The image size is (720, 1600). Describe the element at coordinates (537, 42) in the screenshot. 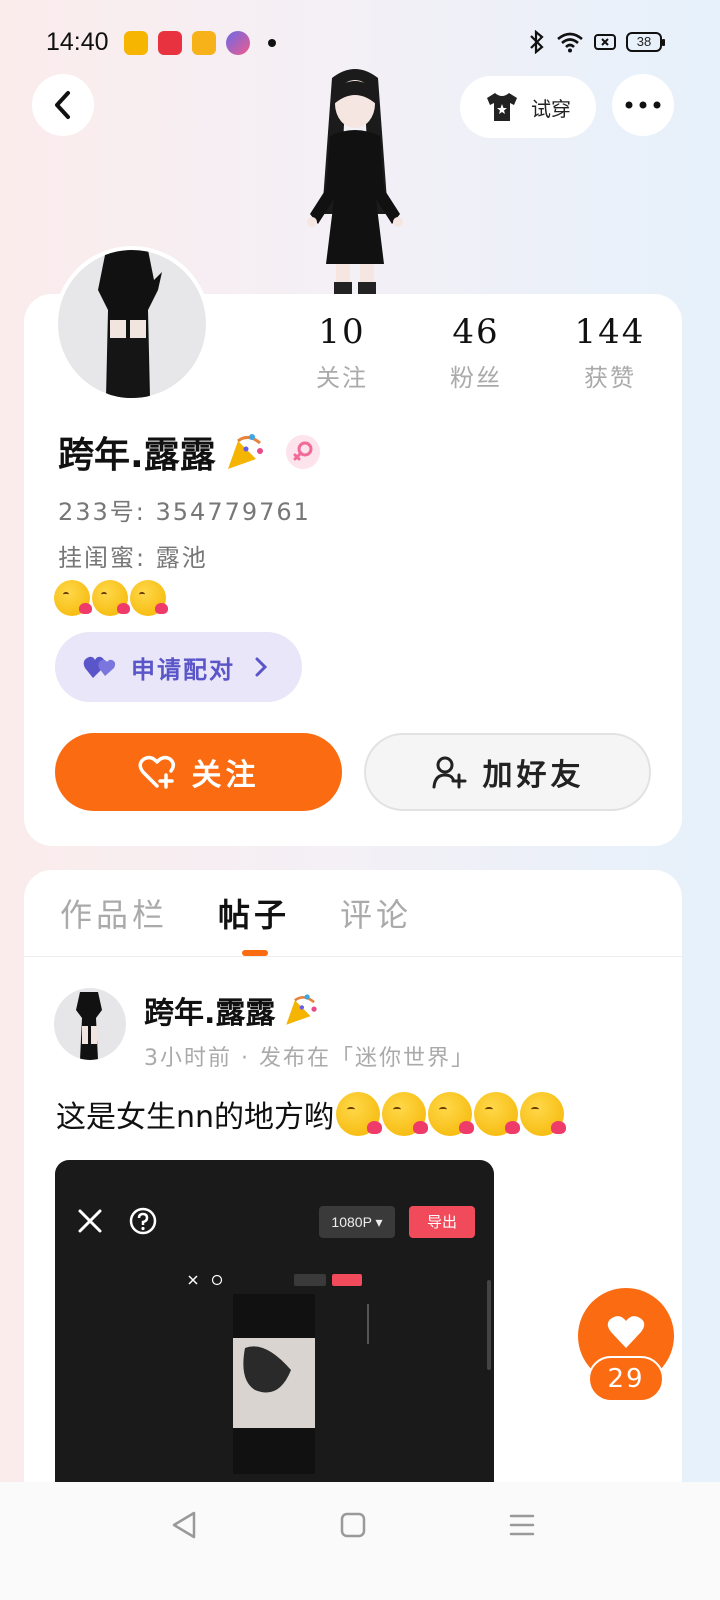

I see `bluetooth-icon` at that location.